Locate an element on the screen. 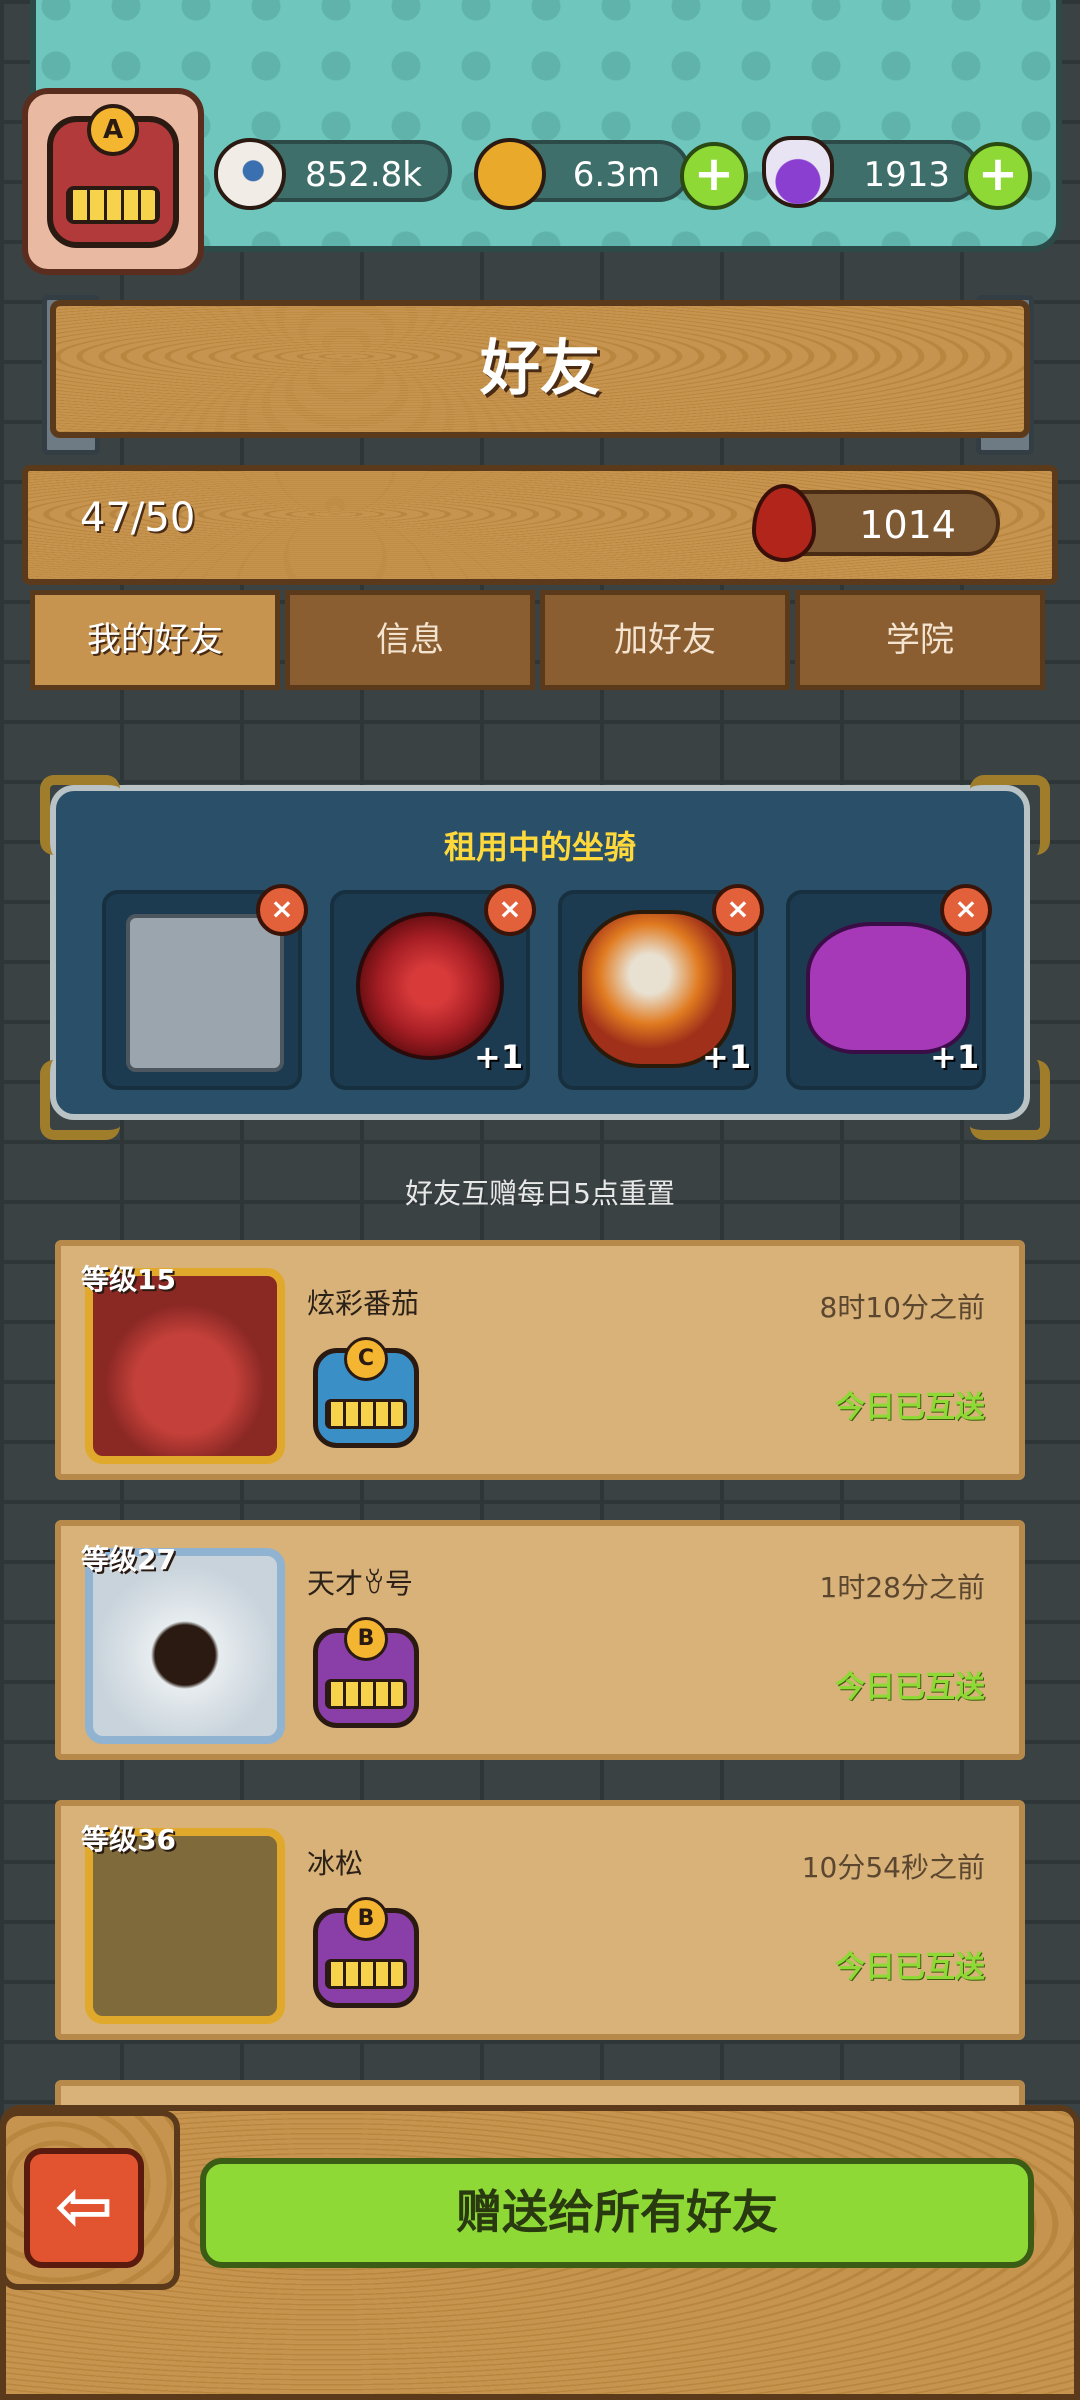 The image size is (1080, 2400). rank-grade: C is located at coordinates (366, 1359).